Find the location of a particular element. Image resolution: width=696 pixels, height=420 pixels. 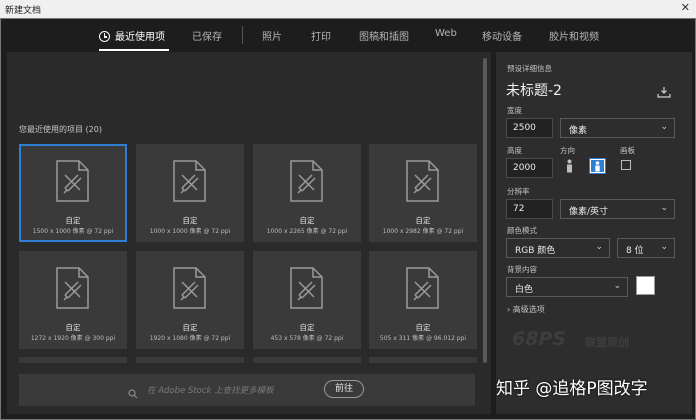

recent-item-card: 自定 1920 x 1080 像素 @ 72 ppi is located at coordinates (190, 300).